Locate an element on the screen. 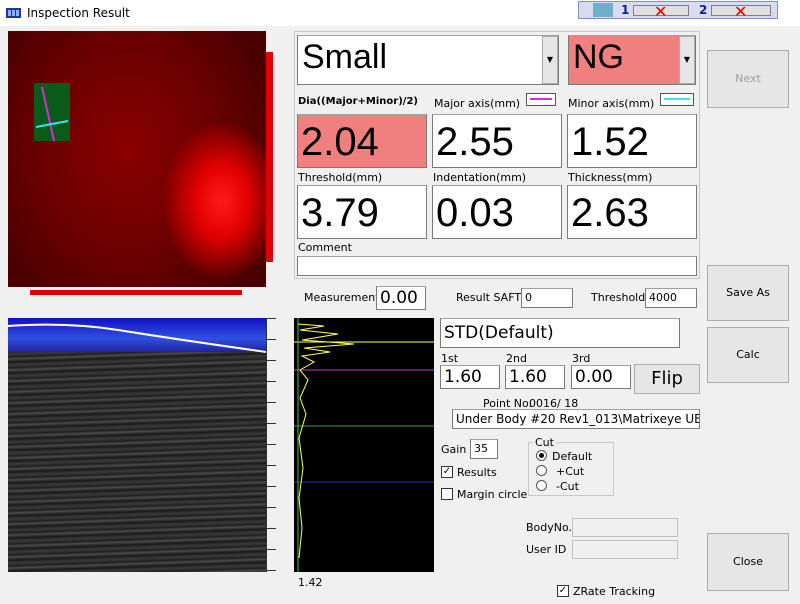  b-scan-depth-scale is located at coordinates (271, 445).